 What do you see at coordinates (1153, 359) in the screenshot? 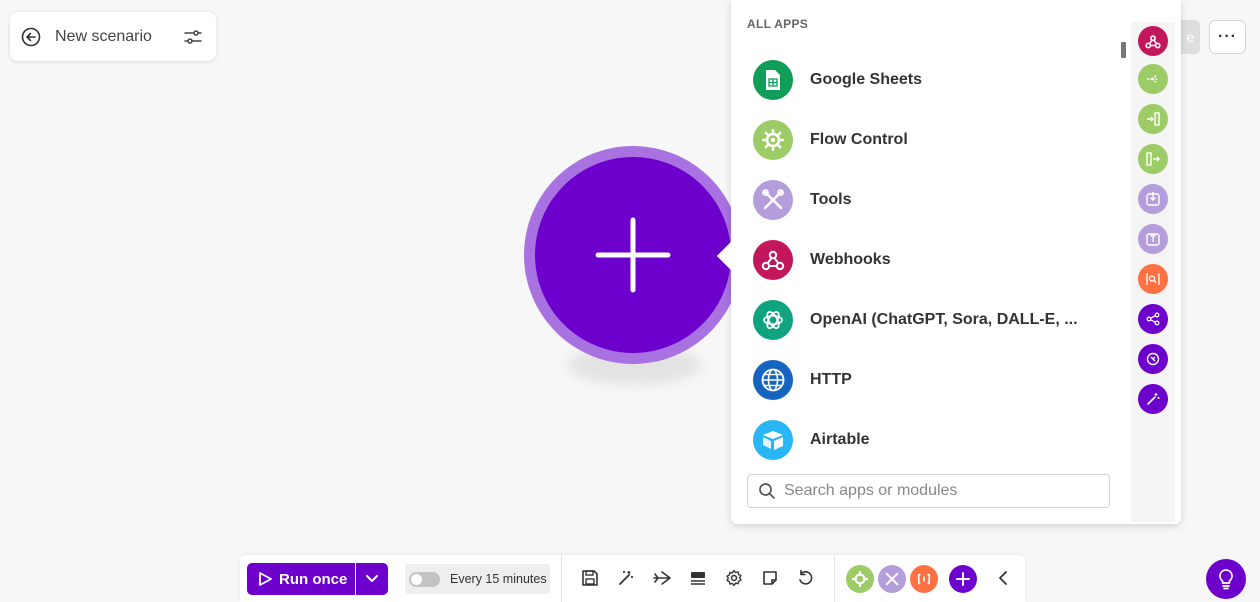
I see `target-icon` at bounding box center [1153, 359].